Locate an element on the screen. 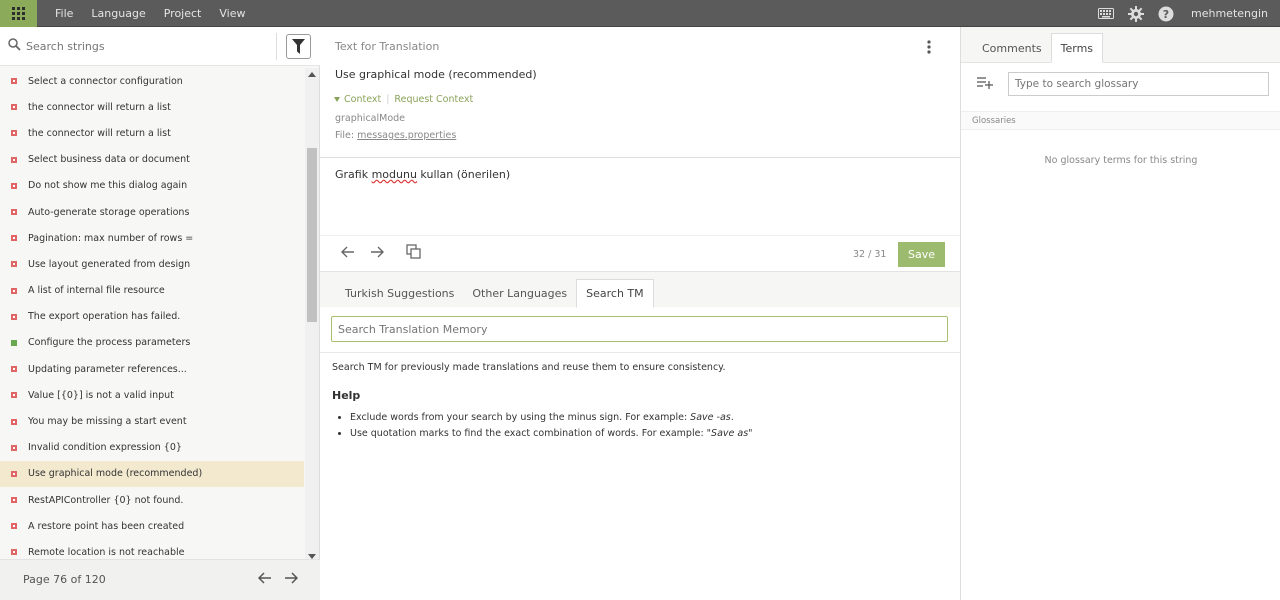  context-row: Context | Request Context is located at coordinates (403, 99).